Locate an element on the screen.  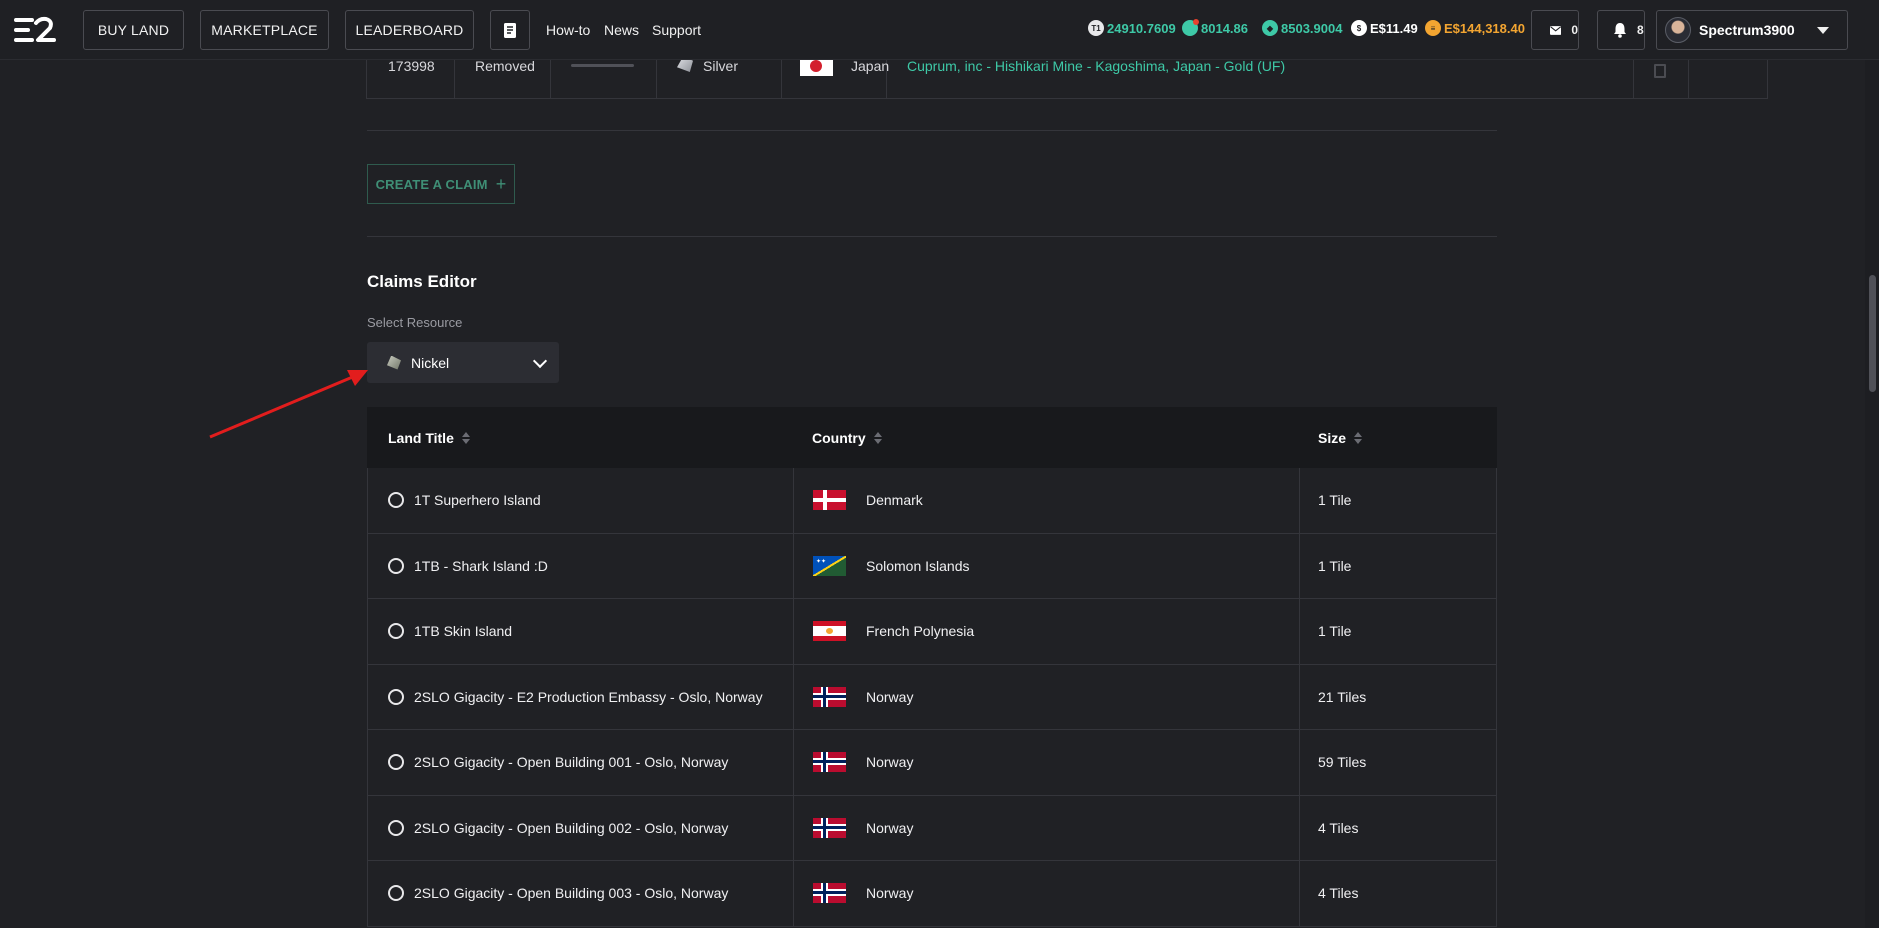
size-cell: 21 Tiles is located at coordinates (1342, 697).